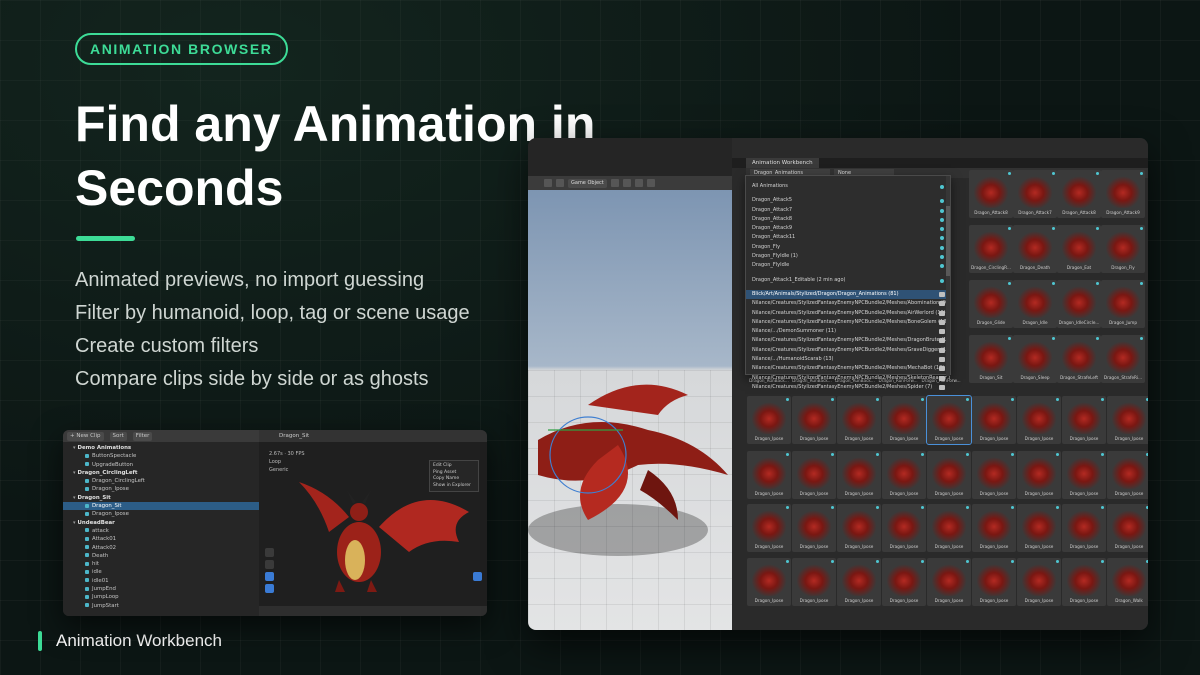  What do you see at coordinates (848, 280) in the screenshot?
I see `filter-menu-item: Dragon_Attack1_Editable (2 min ago)` at bounding box center [848, 280].